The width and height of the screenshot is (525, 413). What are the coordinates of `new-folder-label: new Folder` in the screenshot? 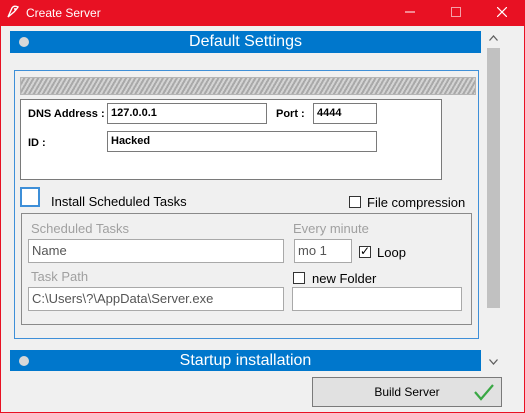 It's located at (344, 278).